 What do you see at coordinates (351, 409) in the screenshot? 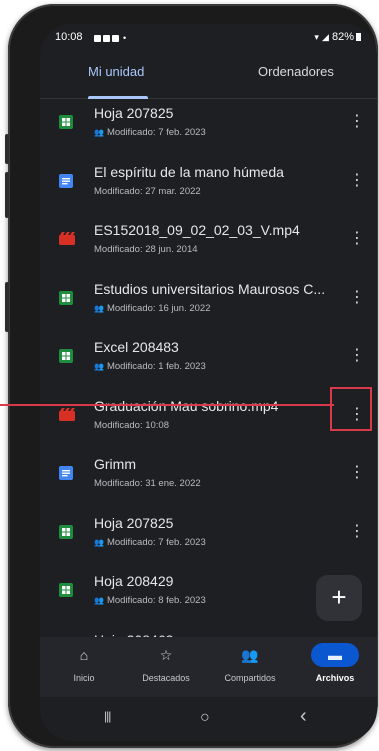
I see `annotation-highlight-box` at bounding box center [351, 409].